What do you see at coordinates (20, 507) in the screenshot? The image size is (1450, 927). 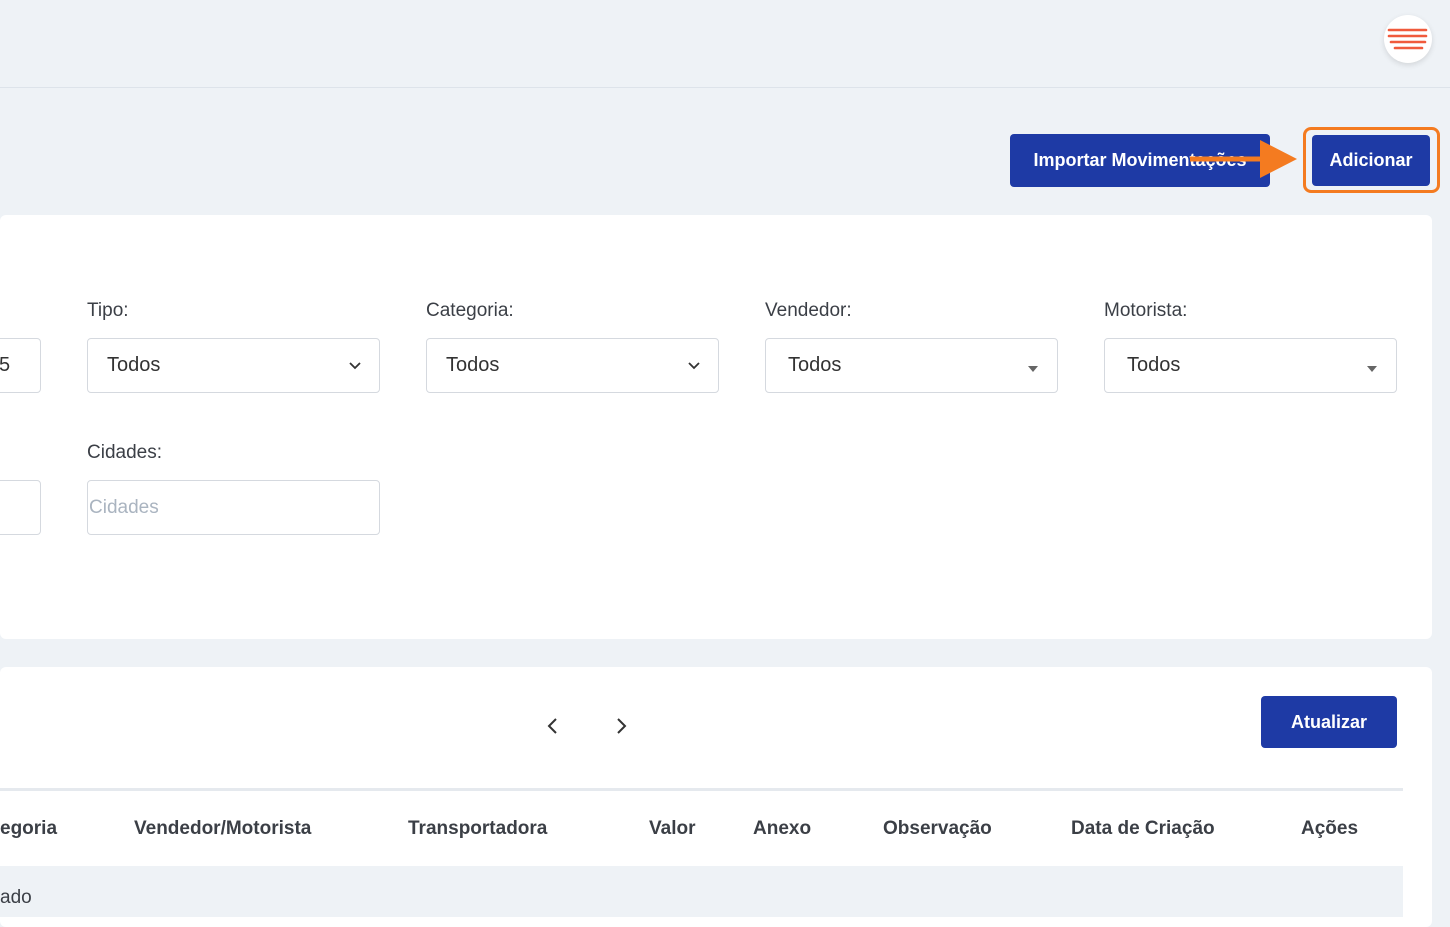 I see `filter-field-partial` at bounding box center [20, 507].